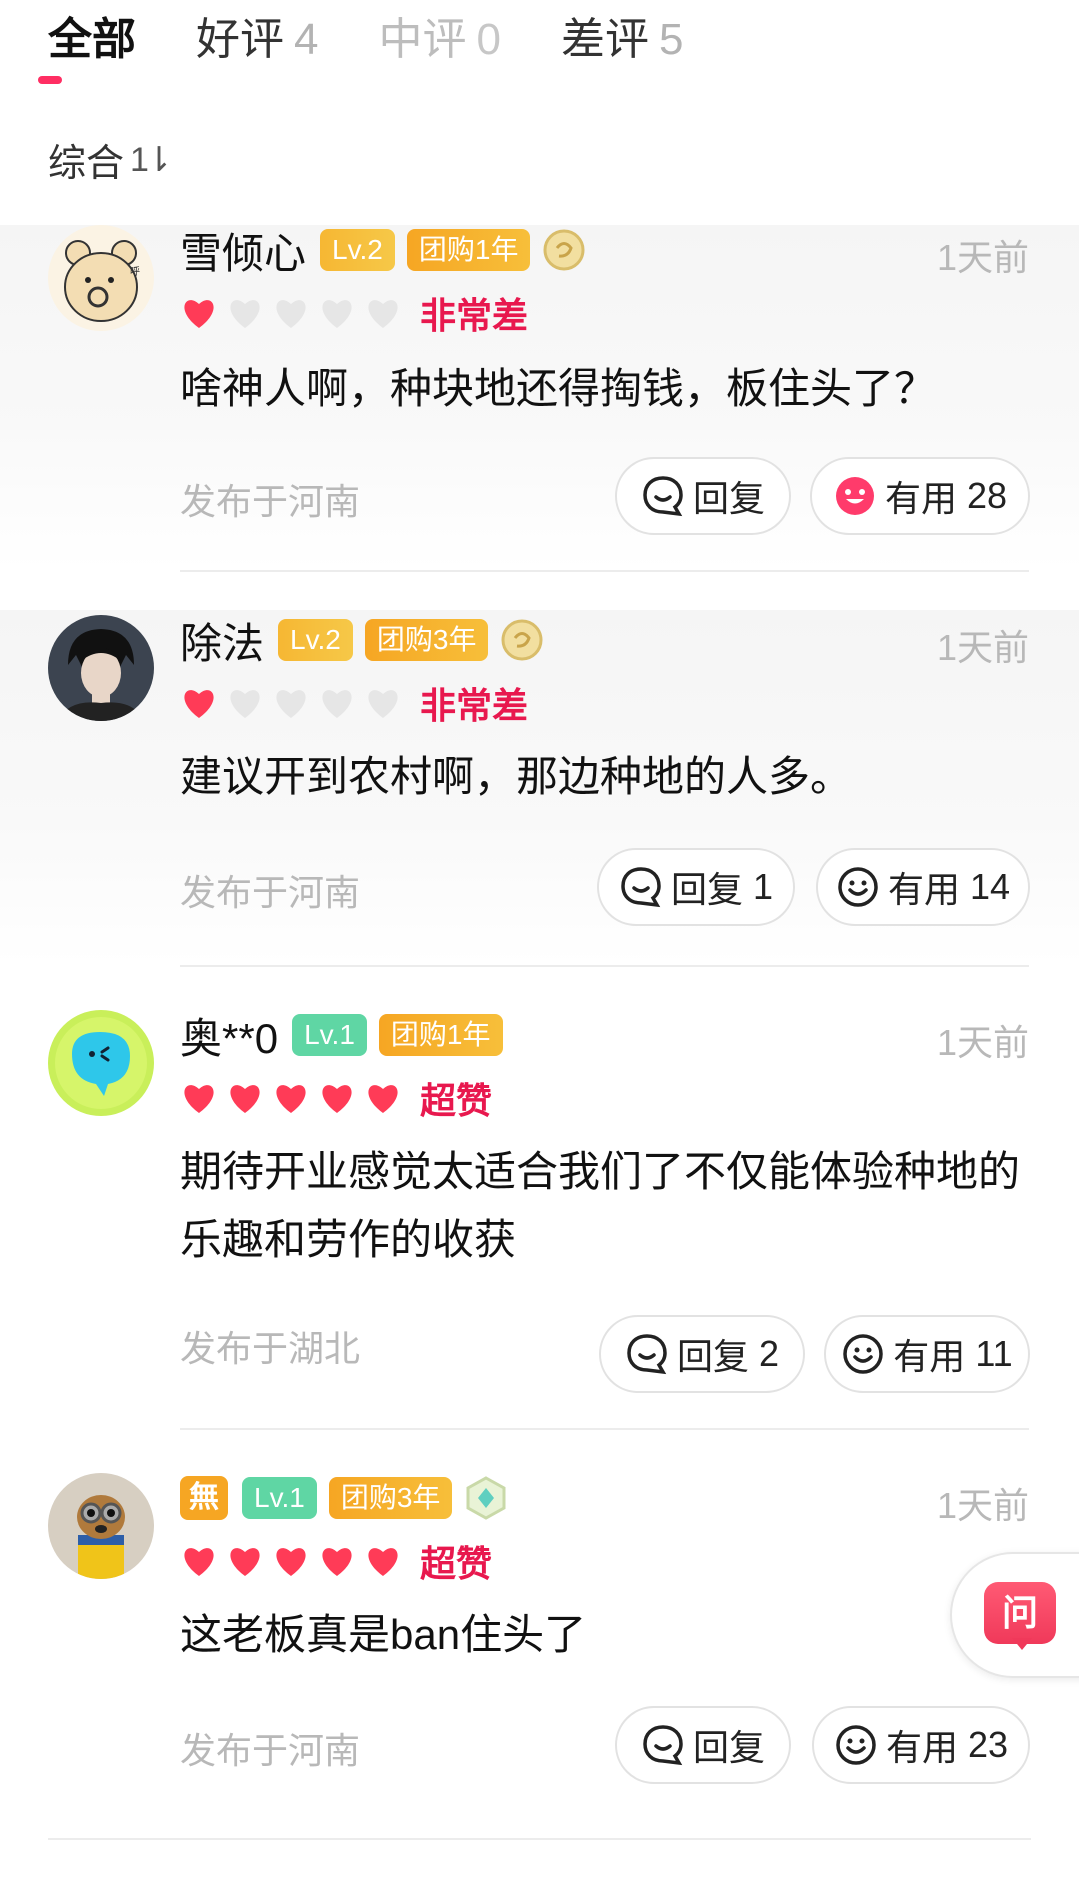 This screenshot has width=1079, height=1894. I want to click on tab-all: 全部, so click(92, 40).